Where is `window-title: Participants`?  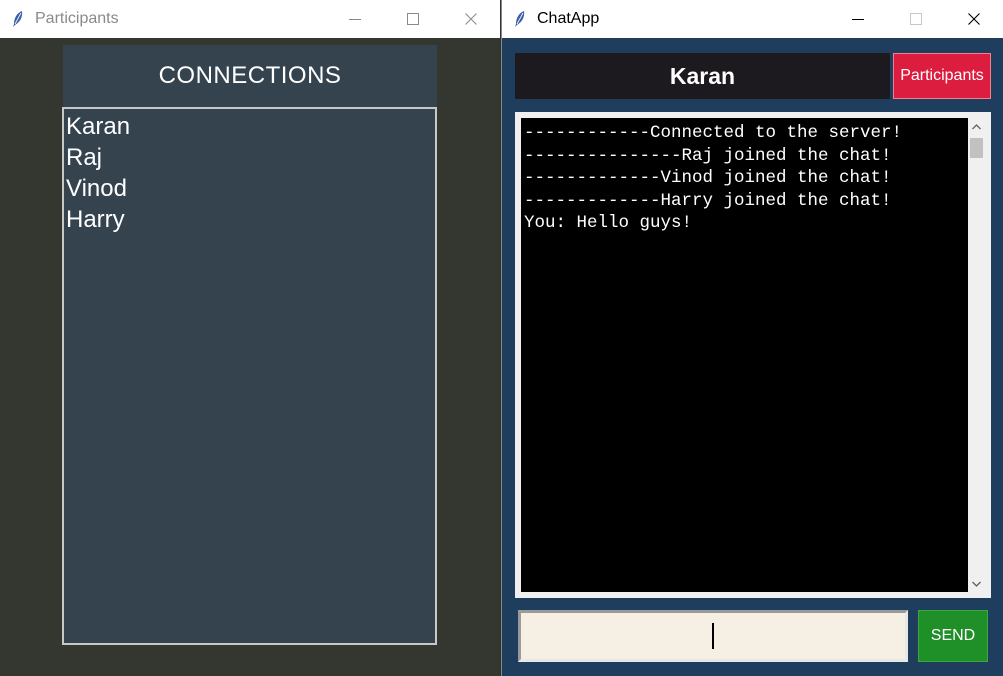 window-title: Participants is located at coordinates (77, 18).